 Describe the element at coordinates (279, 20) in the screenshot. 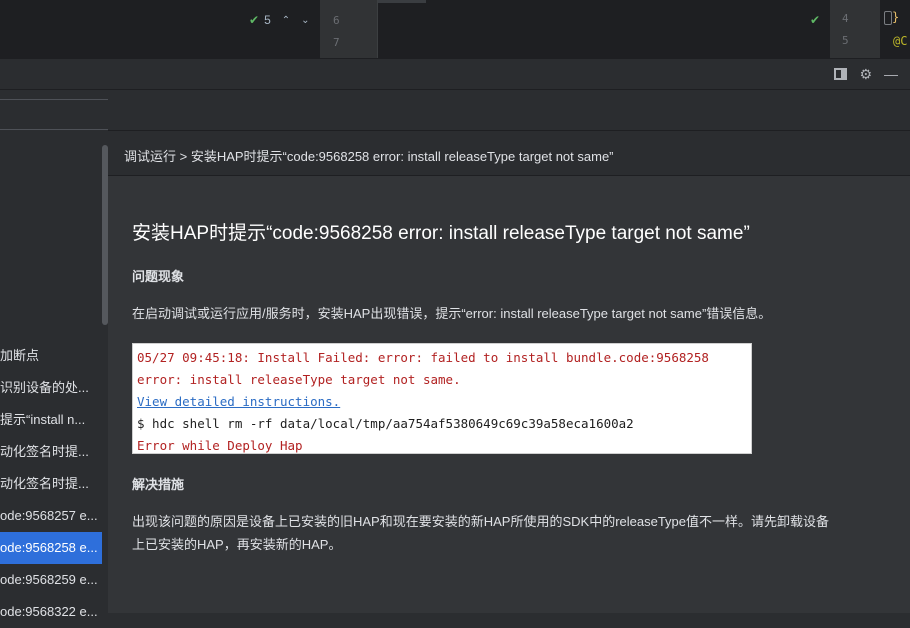

I see `inspection-widget: ✔ 5 ⌃ ⌄` at that location.